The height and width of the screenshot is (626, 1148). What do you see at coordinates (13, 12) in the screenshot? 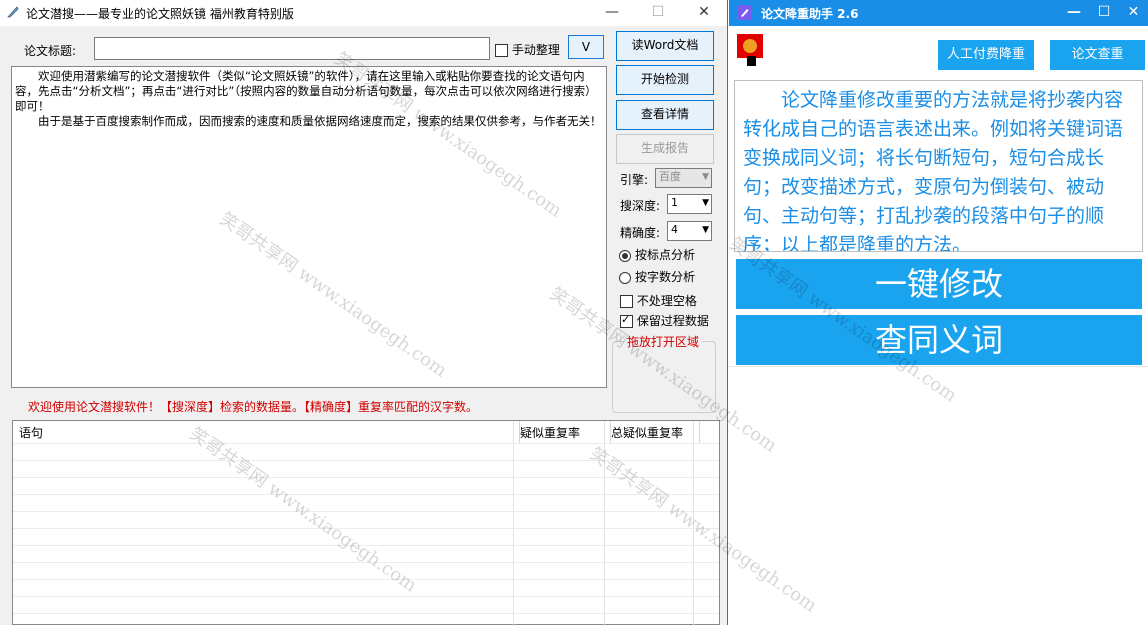
I see `feather-app-icon` at bounding box center [13, 12].